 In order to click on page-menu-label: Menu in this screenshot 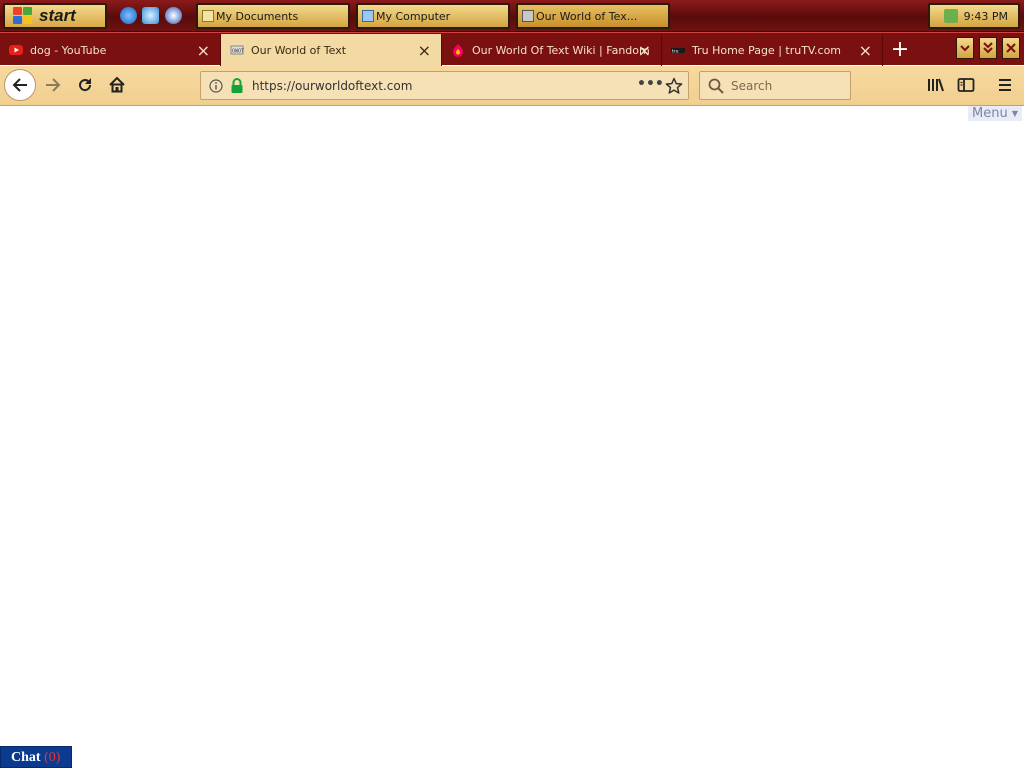, I will do `click(990, 113)`.